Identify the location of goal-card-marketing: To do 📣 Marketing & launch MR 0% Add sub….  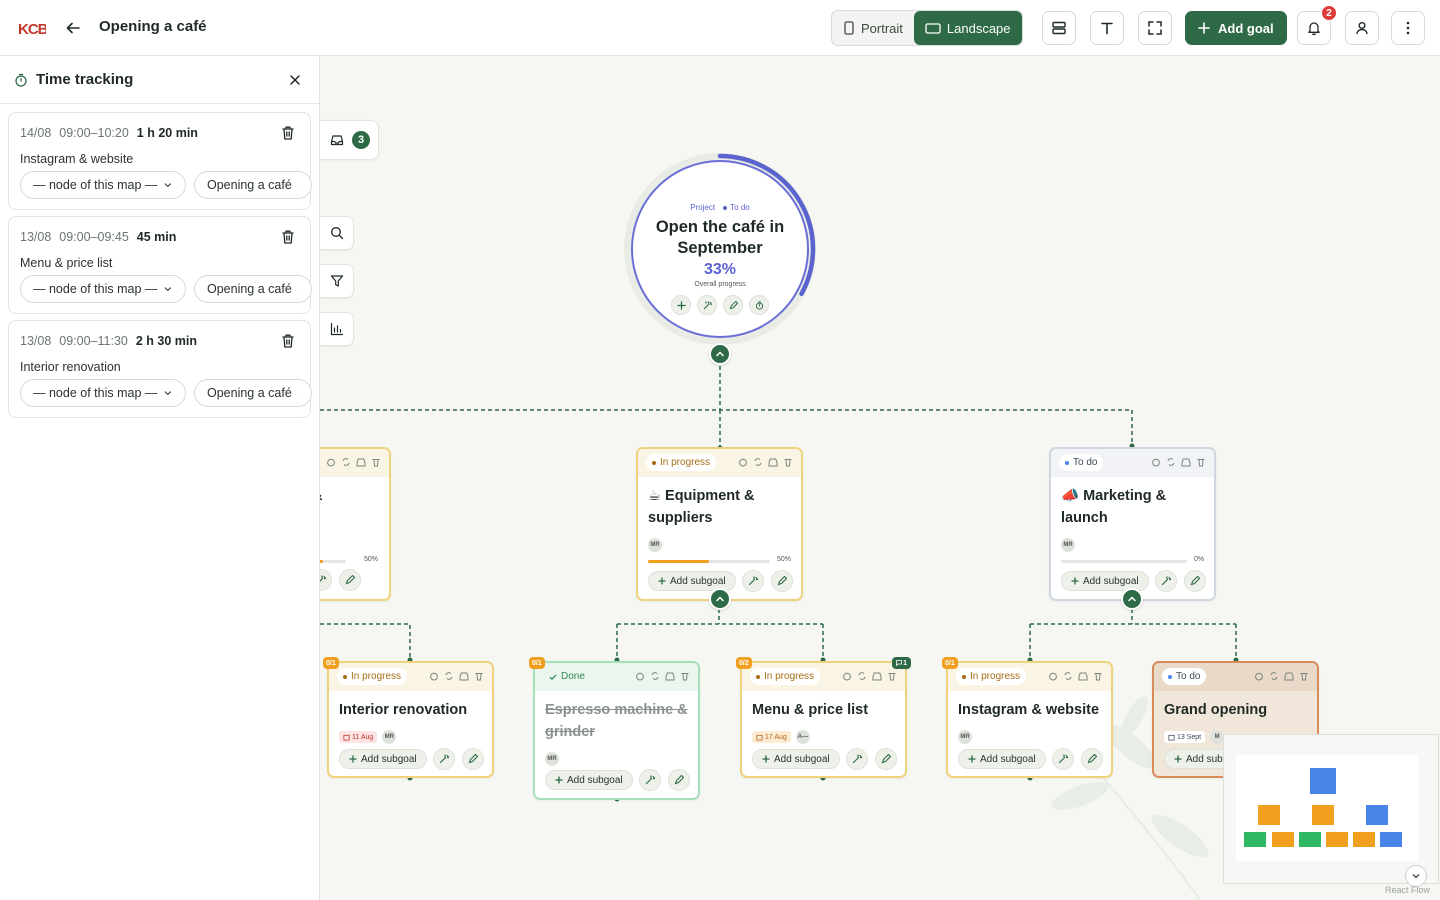
(1132, 524).